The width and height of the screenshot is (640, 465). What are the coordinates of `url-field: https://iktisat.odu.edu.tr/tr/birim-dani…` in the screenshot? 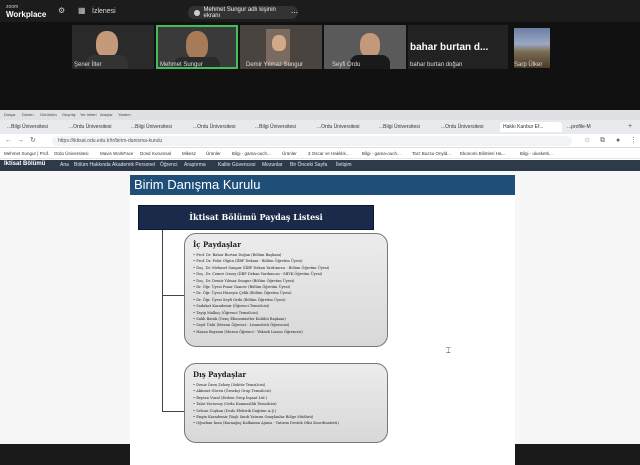 It's located at (312, 141).